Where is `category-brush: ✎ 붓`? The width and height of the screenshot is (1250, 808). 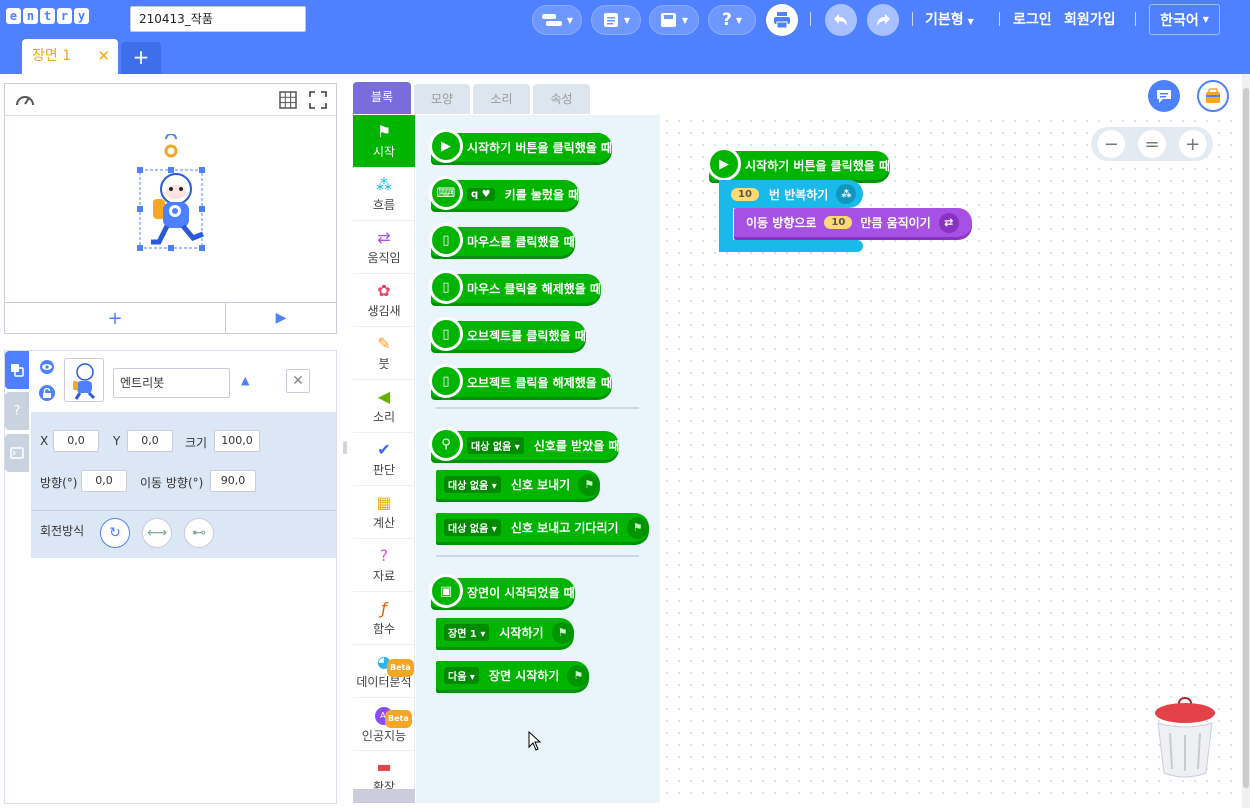 category-brush: ✎ 붓 is located at coordinates (384, 353).